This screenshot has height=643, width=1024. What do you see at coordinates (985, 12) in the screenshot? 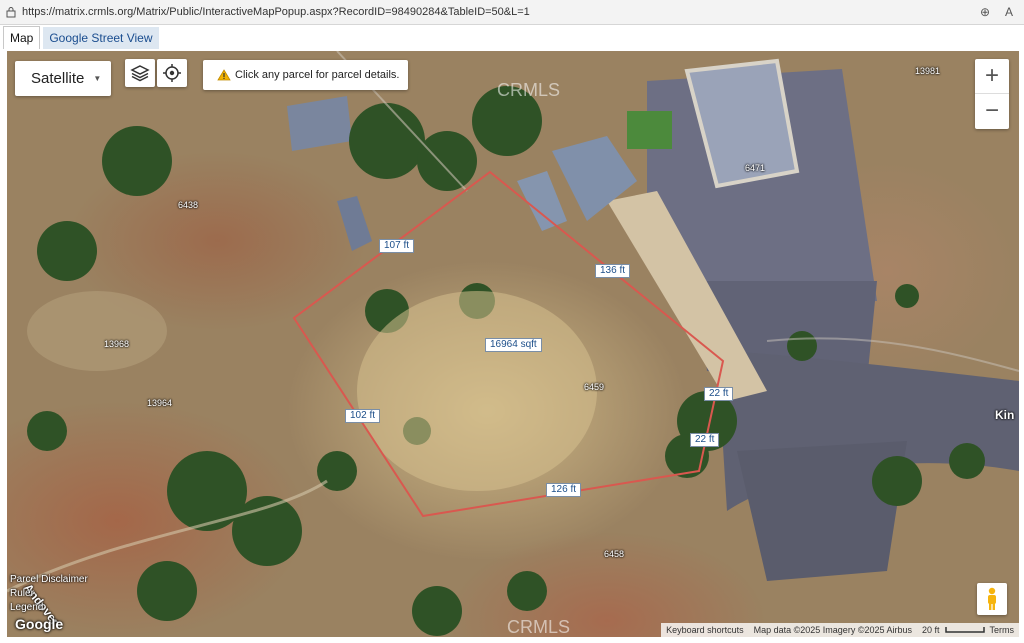
I see `zoom-page-icon: ⊕` at bounding box center [985, 12].